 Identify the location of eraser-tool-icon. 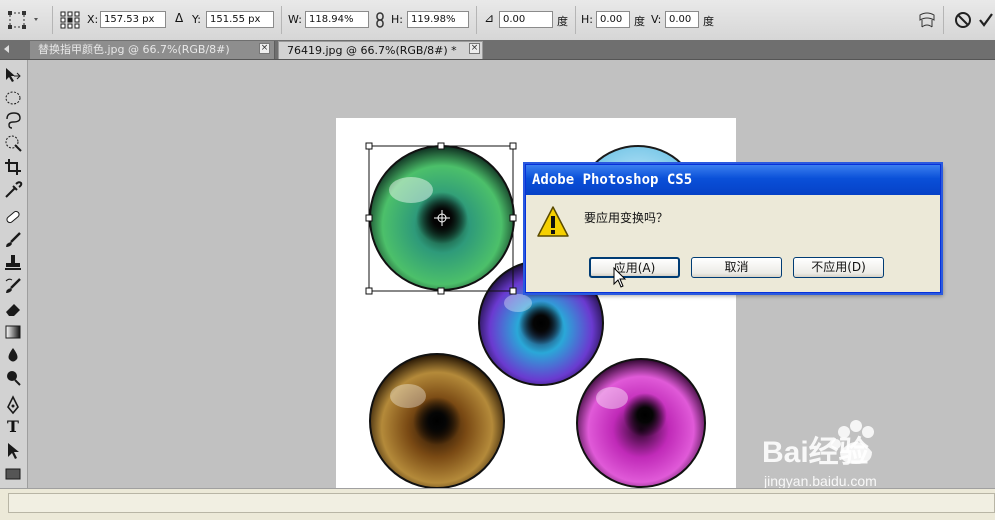
(13, 309).